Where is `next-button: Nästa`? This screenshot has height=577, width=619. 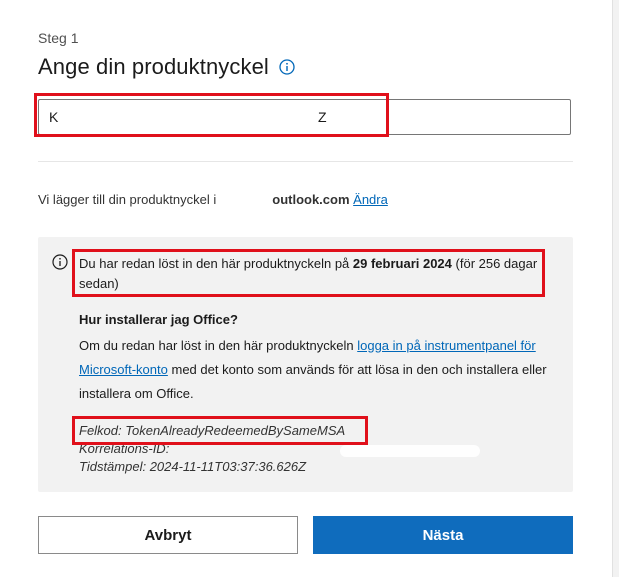
next-button: Nästa is located at coordinates (443, 535).